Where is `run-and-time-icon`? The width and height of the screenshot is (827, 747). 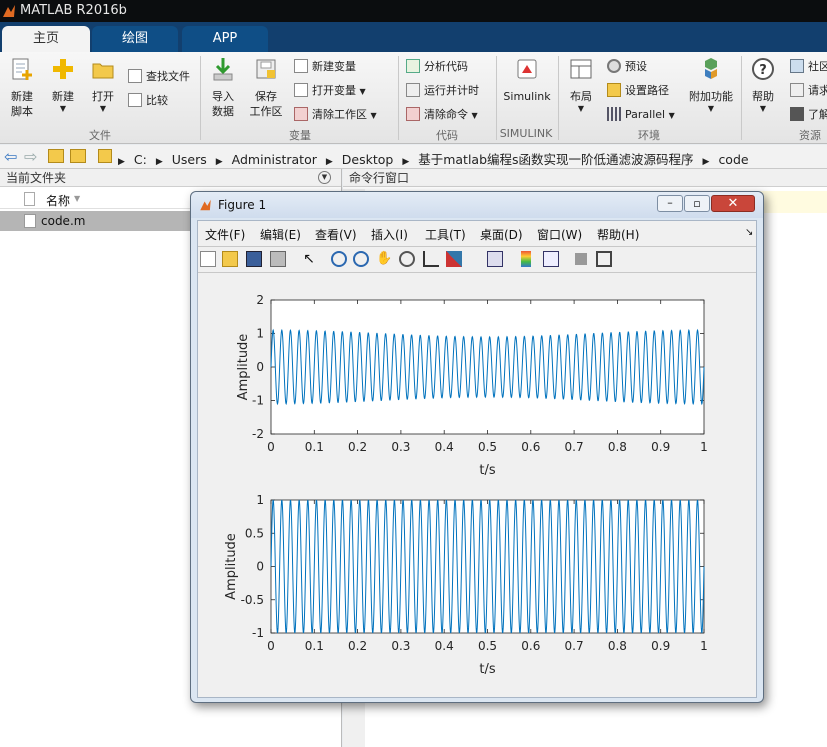 run-and-time-icon is located at coordinates (413, 90).